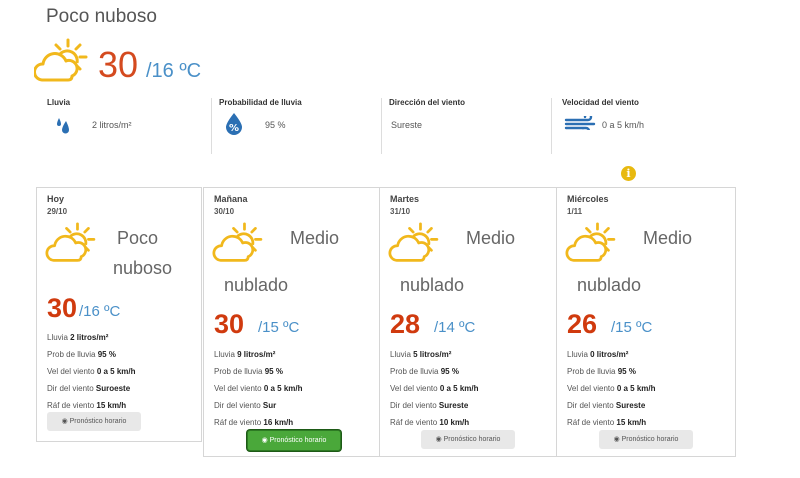 This screenshot has height=478, width=800. What do you see at coordinates (63, 126) in the screenshot?
I see `rain-drops-icon` at bounding box center [63, 126].